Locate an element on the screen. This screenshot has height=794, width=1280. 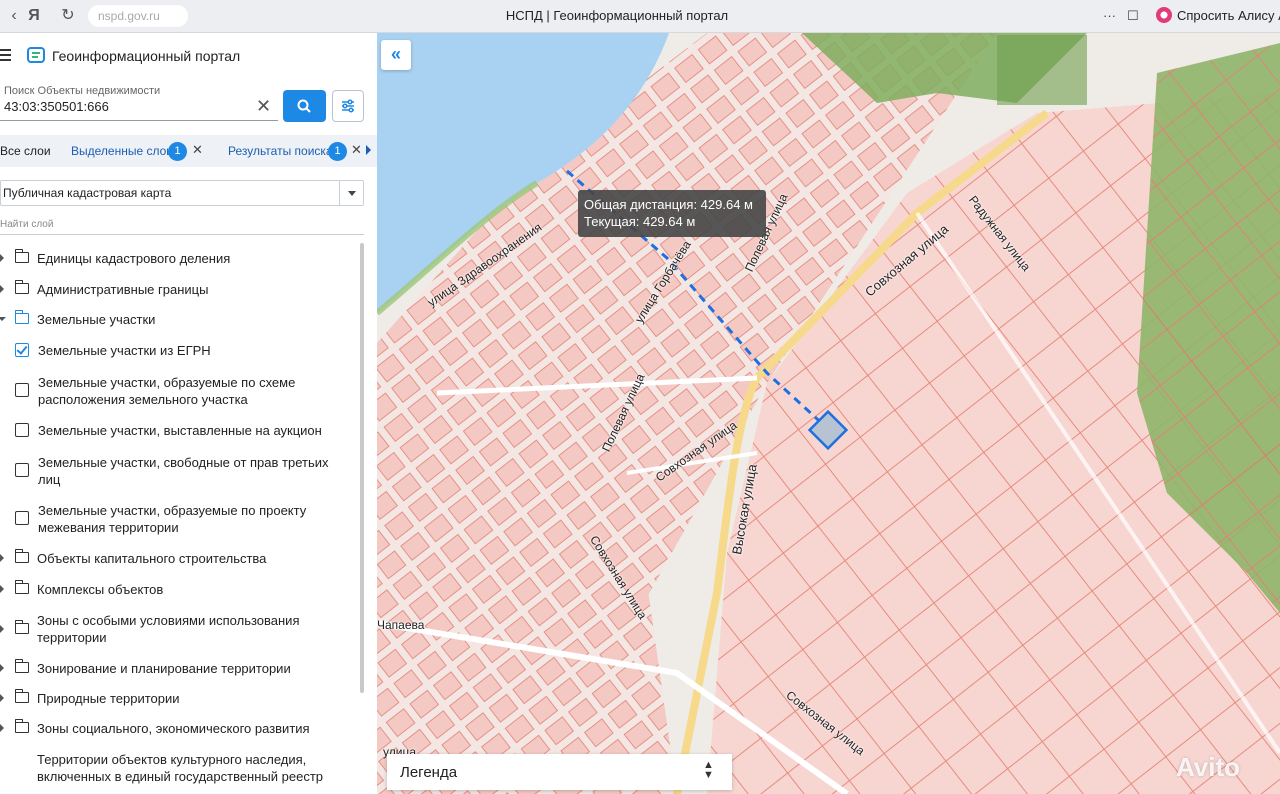
layer-group-label: Единицы кадастрового деления is located at coordinates (134, 258).